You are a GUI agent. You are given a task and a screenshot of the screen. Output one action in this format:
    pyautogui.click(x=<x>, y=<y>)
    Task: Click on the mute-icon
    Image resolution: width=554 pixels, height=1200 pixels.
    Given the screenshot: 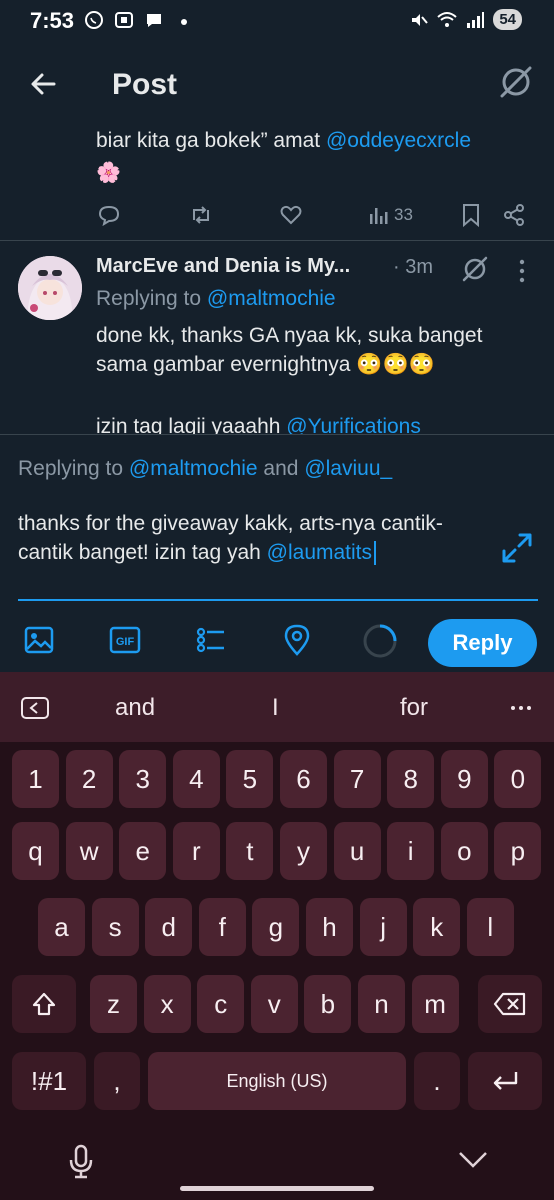 What is the action you would take?
    pyautogui.click(x=420, y=19)
    